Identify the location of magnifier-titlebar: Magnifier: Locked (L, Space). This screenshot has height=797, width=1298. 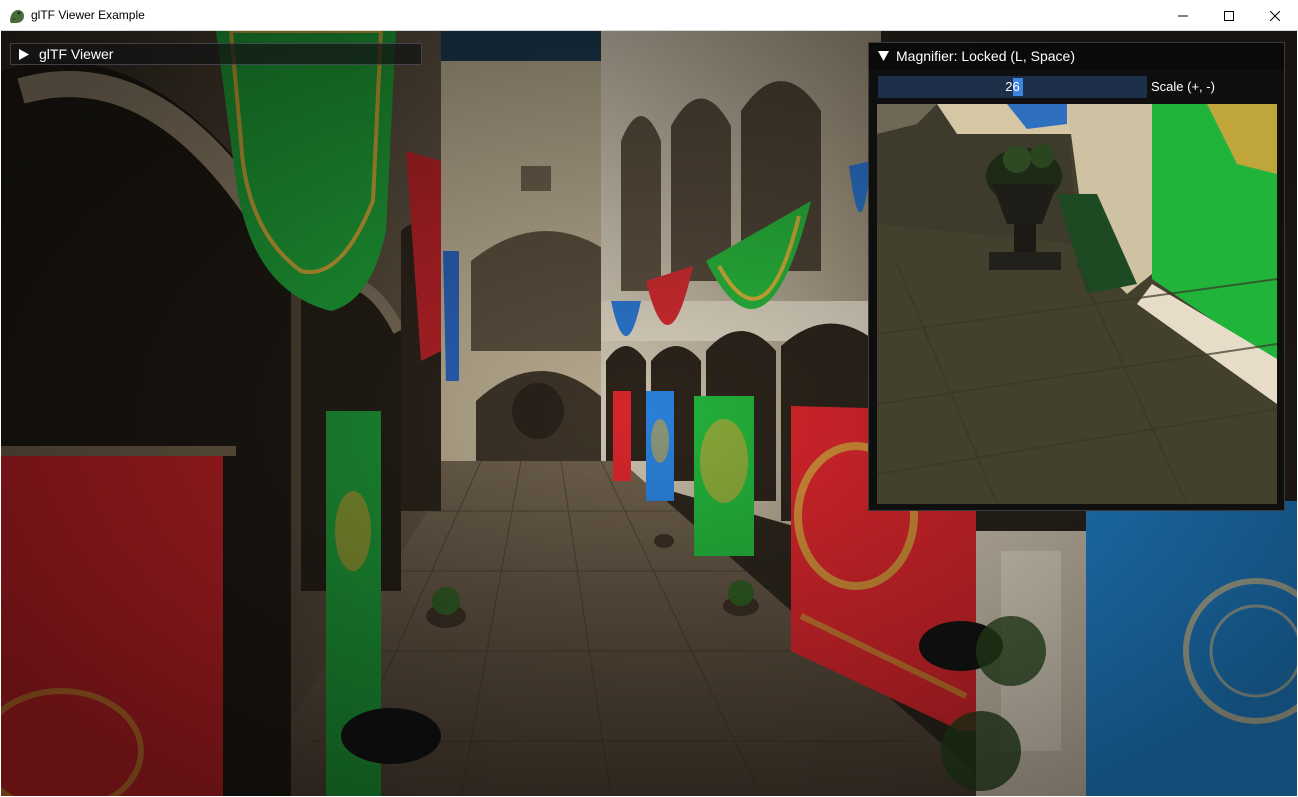
(1076, 56).